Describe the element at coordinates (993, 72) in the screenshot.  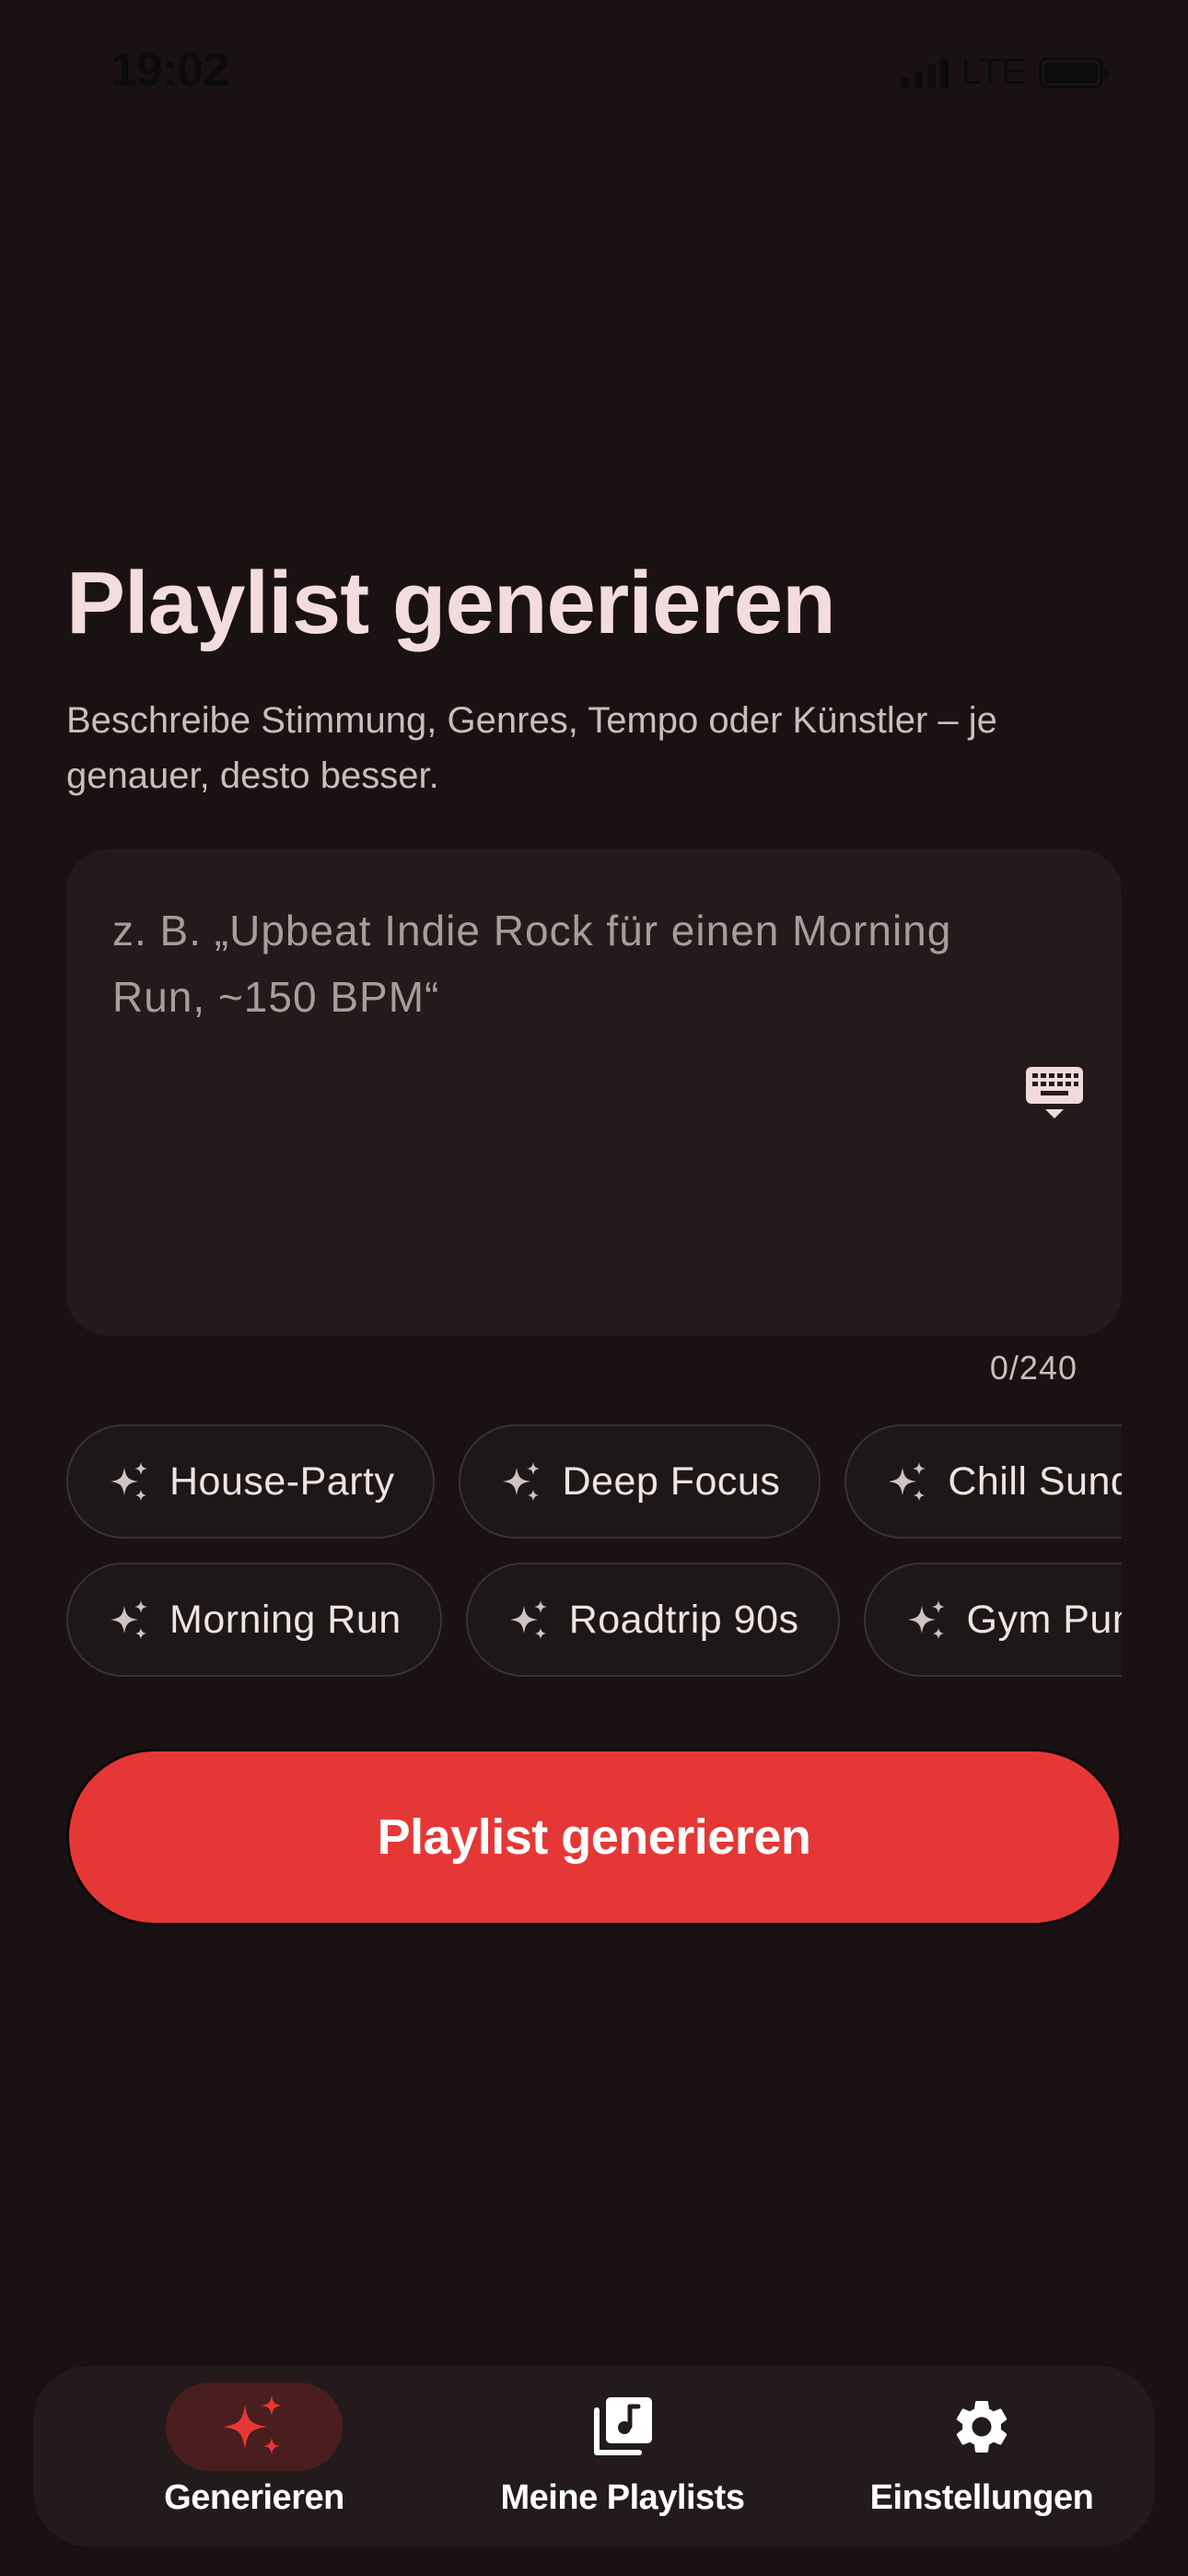
I see `network-type: LTE` at that location.